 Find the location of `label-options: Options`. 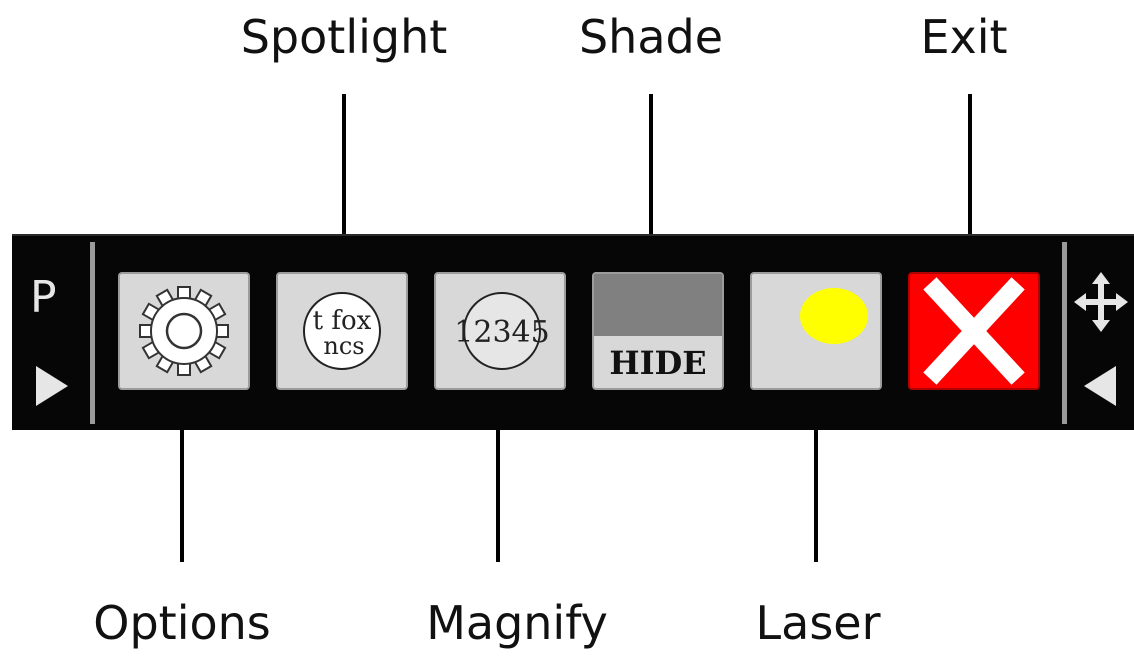

label-options: Options is located at coordinates (182, 623).